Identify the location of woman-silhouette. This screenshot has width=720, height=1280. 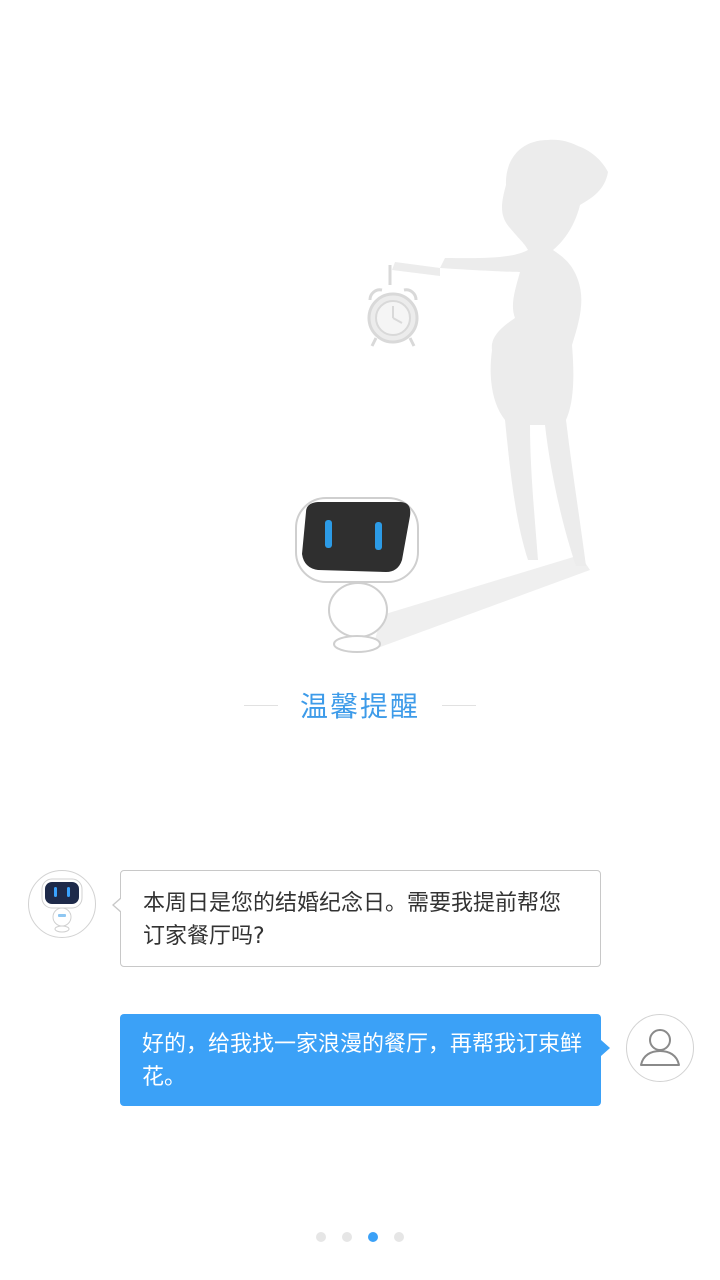
(500, 352).